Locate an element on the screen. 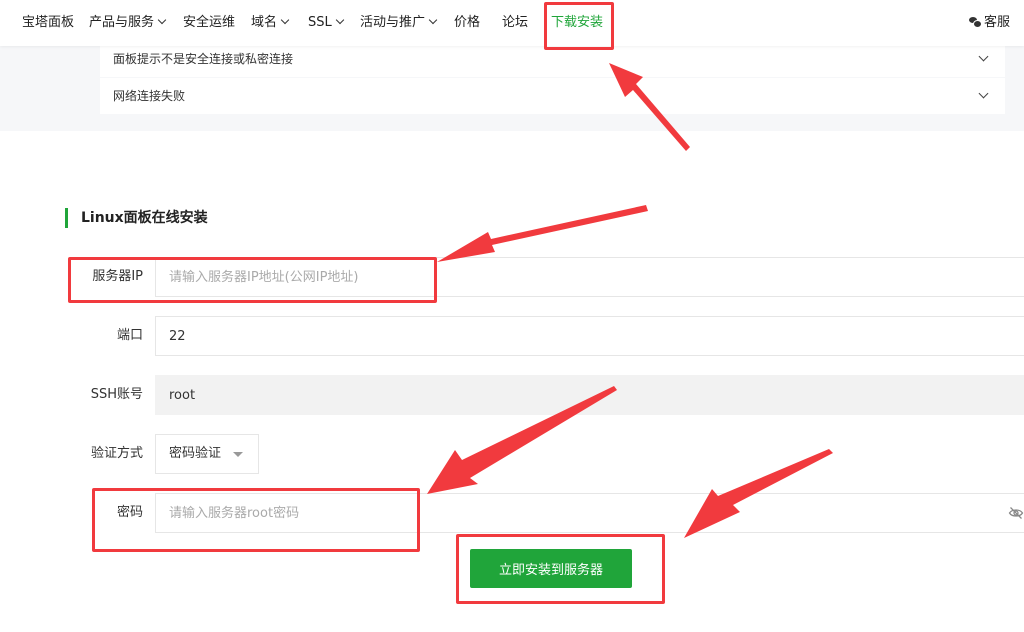  faq-section: 面板提示不是安全连接或私密连接 网络连接失败 is located at coordinates (512, 86).